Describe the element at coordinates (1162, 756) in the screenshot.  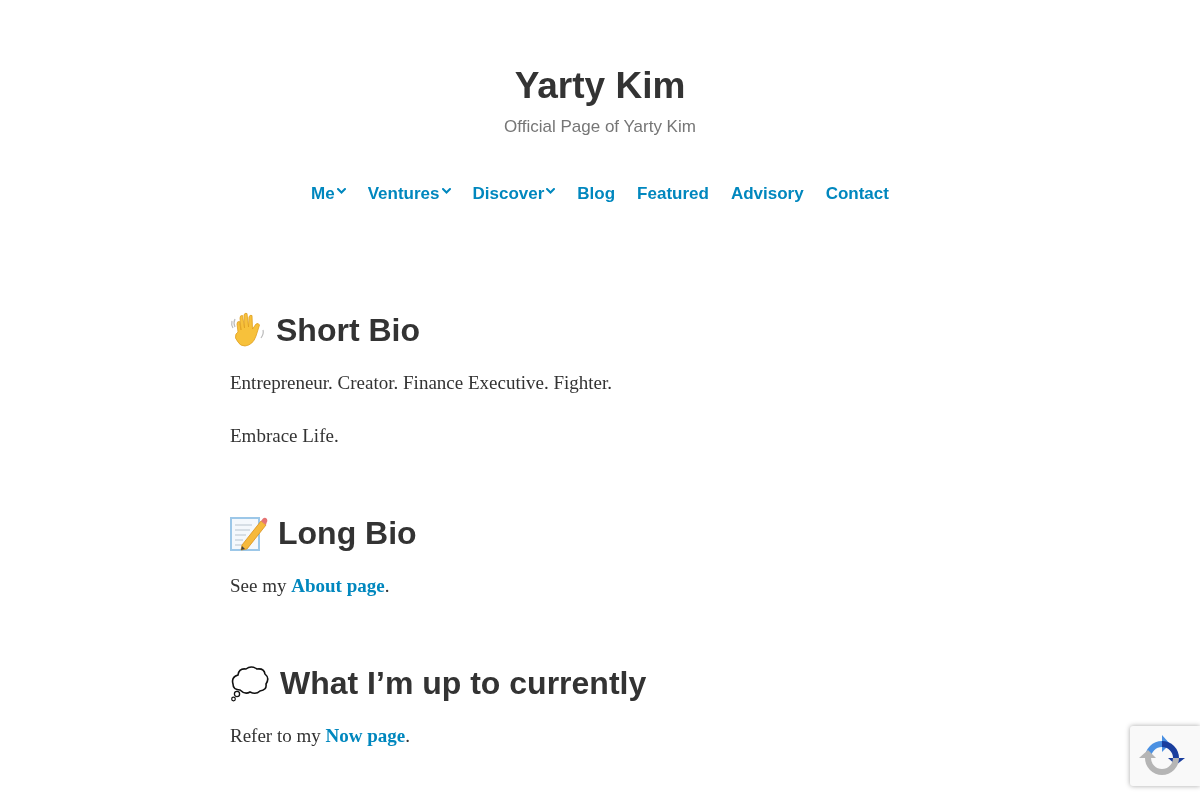
I see `circular-arrows-icon` at that location.